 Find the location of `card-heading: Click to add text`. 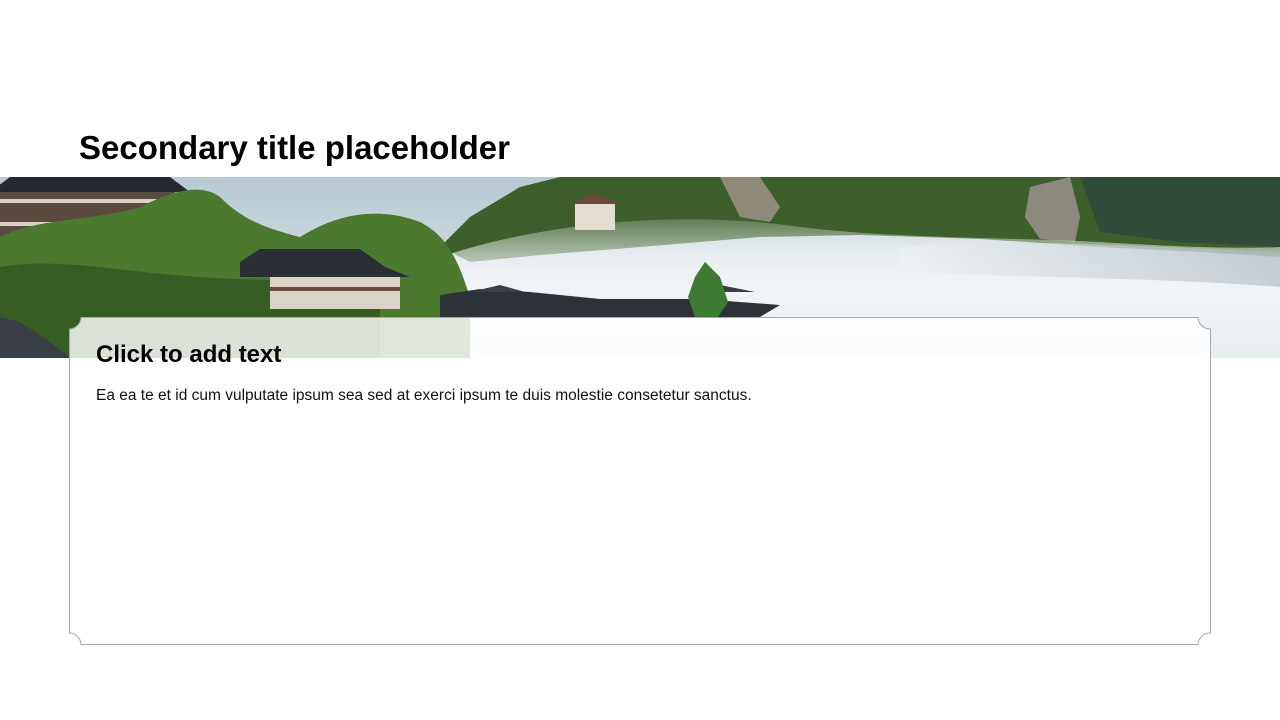

card-heading: Click to add text is located at coordinates (188, 355).